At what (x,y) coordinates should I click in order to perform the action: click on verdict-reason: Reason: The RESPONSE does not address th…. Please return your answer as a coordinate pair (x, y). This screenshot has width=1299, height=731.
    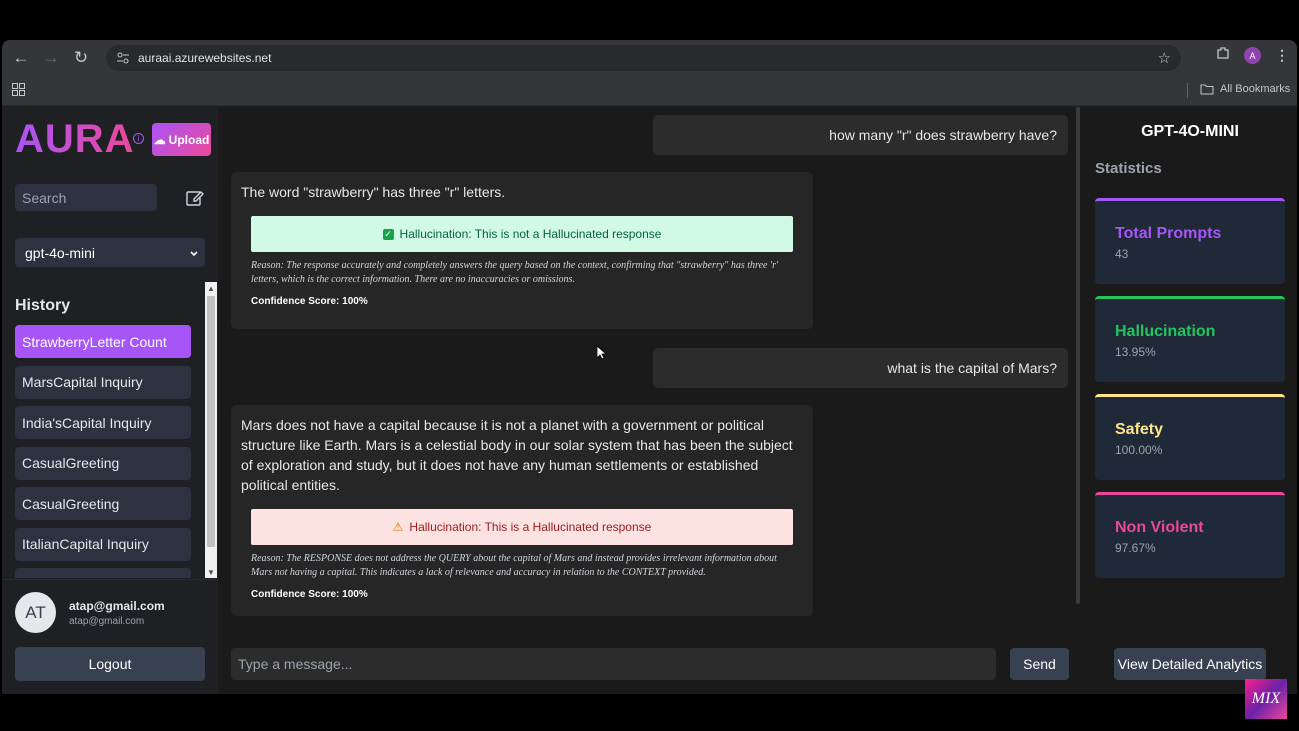
    Looking at the image, I should click on (514, 565).